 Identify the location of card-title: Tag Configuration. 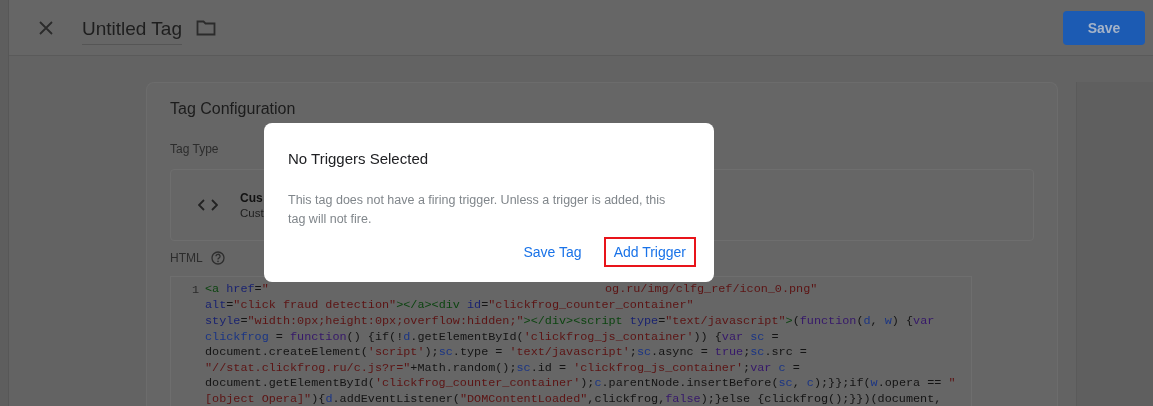
(233, 109).